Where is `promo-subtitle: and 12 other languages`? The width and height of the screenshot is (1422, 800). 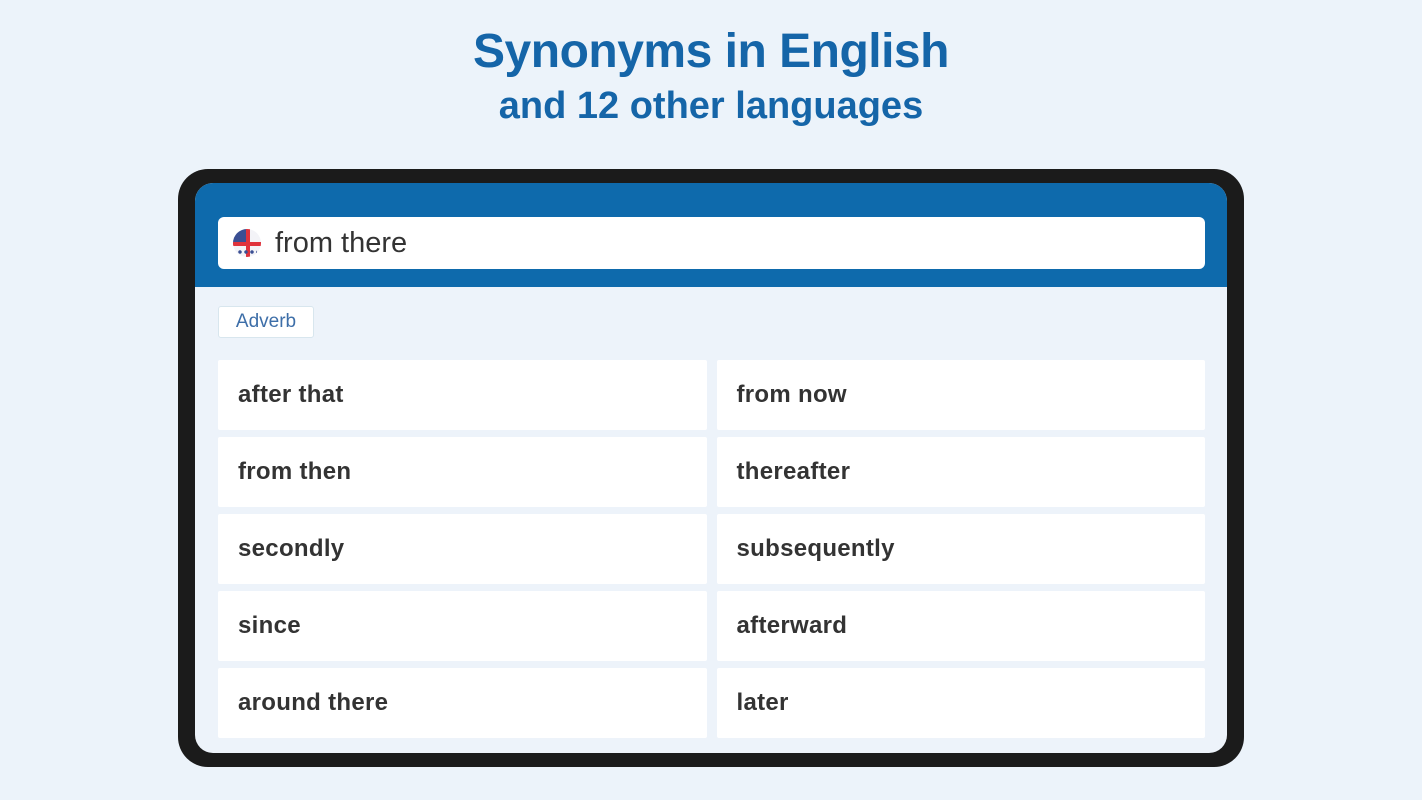 promo-subtitle: and 12 other languages is located at coordinates (711, 106).